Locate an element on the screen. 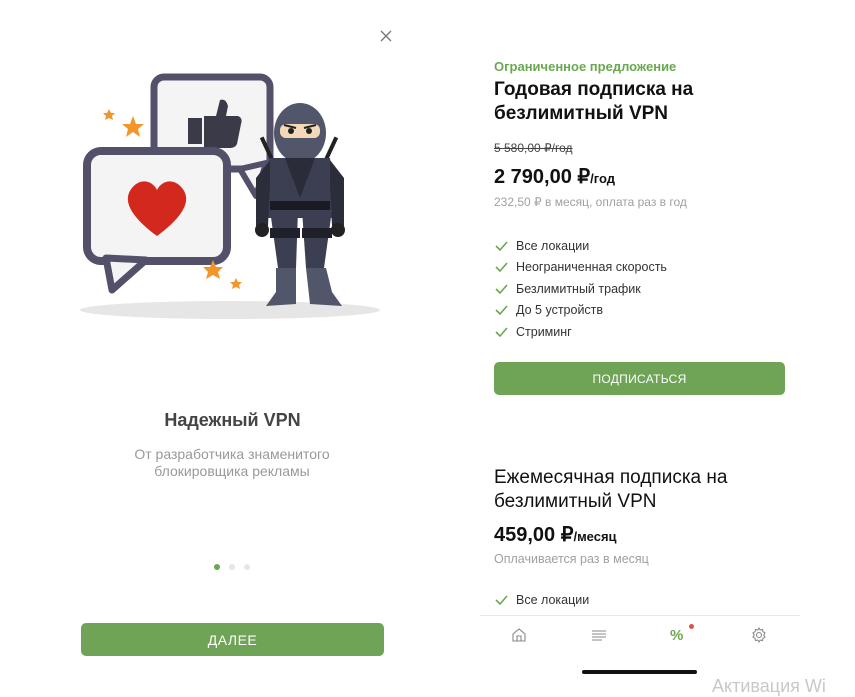 The image size is (855, 697). offer-label: Ограниченное предложение is located at coordinates (585, 66).